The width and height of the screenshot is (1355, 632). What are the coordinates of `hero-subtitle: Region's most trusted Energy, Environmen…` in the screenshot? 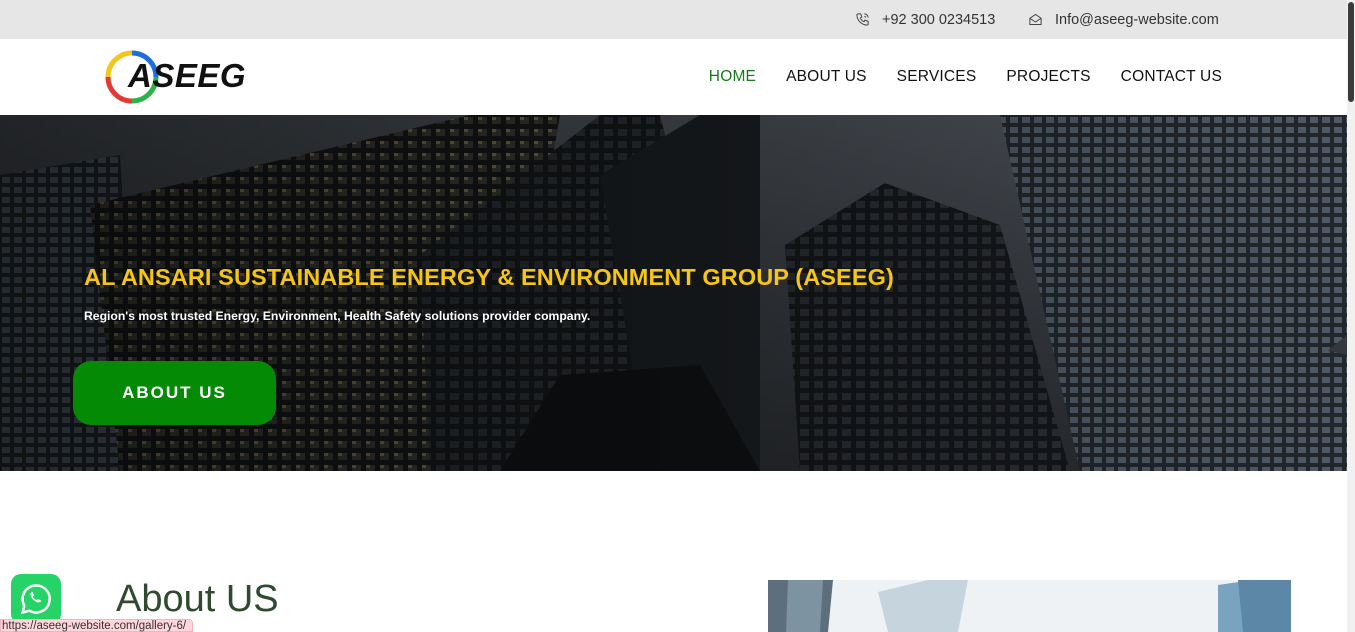 It's located at (337, 316).